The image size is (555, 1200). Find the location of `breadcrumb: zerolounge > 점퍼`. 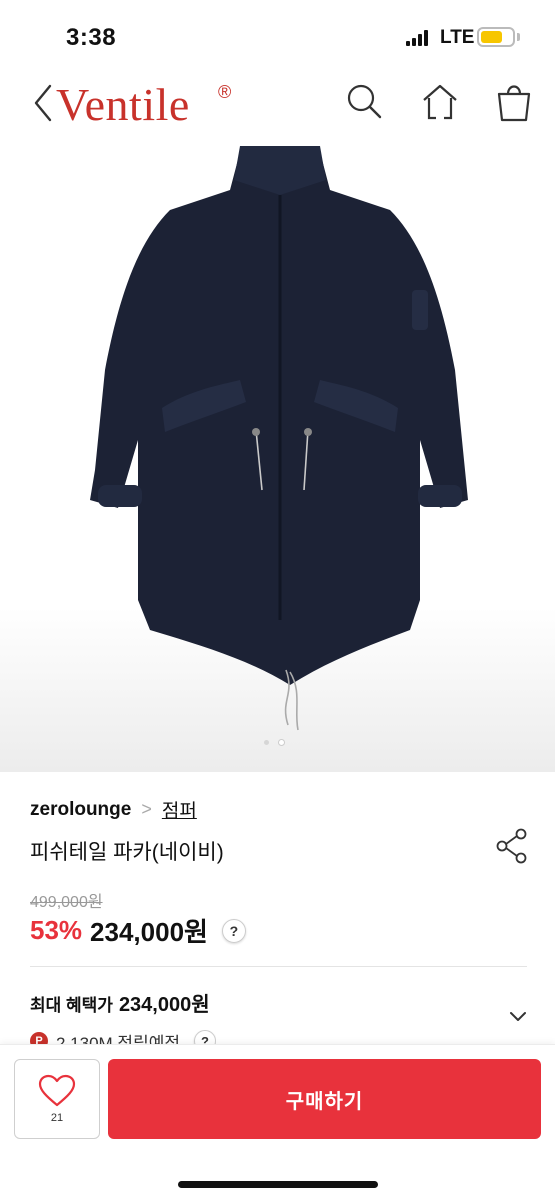

breadcrumb: zerolounge > 점퍼 is located at coordinates (113, 809).